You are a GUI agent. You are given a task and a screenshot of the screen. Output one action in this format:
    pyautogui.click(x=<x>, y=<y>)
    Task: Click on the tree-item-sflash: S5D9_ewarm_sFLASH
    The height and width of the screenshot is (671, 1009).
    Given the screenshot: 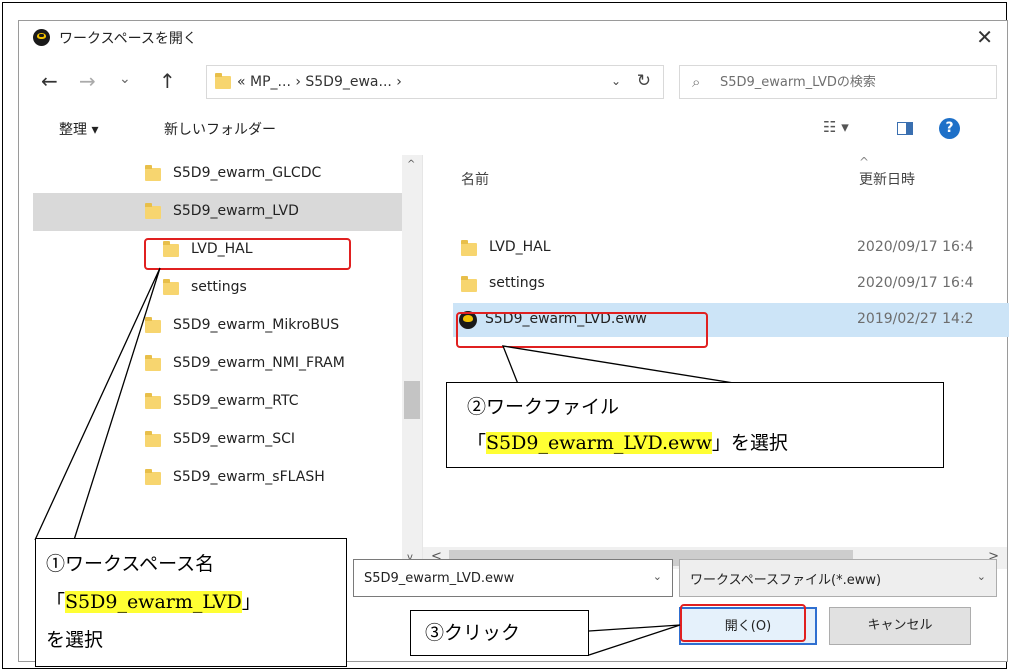 What is the action you would take?
    pyautogui.click(x=218, y=478)
    